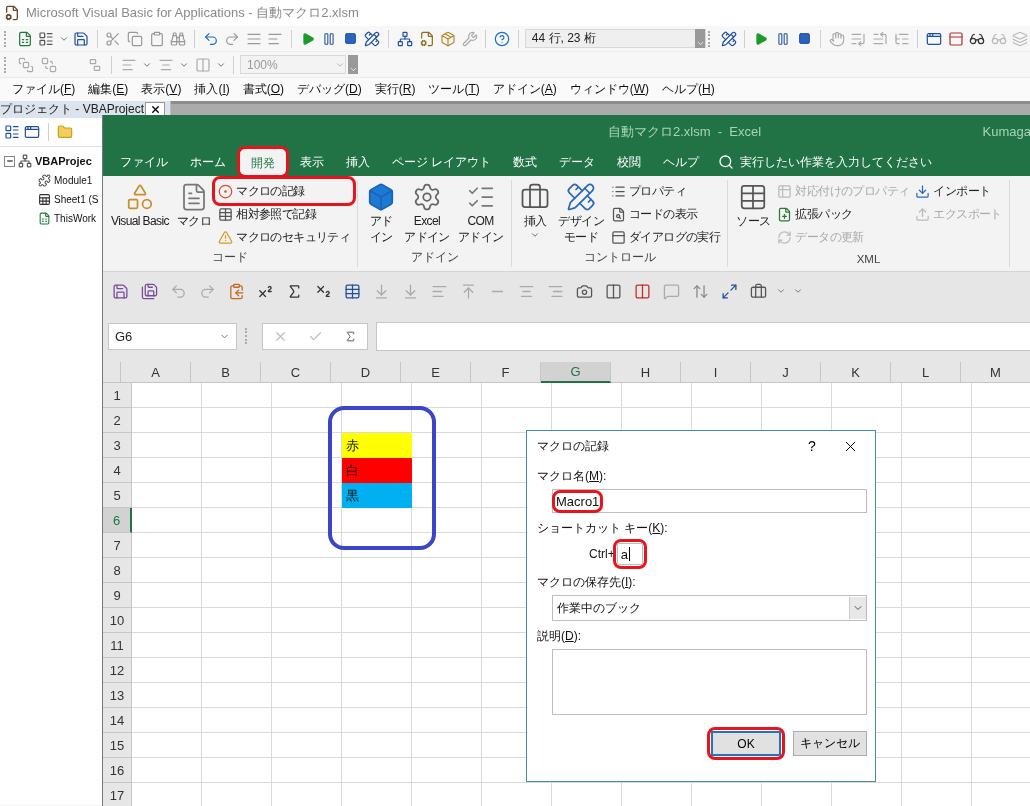  What do you see at coordinates (868, 260) in the screenshot?
I see `group-label: XML` at bounding box center [868, 260].